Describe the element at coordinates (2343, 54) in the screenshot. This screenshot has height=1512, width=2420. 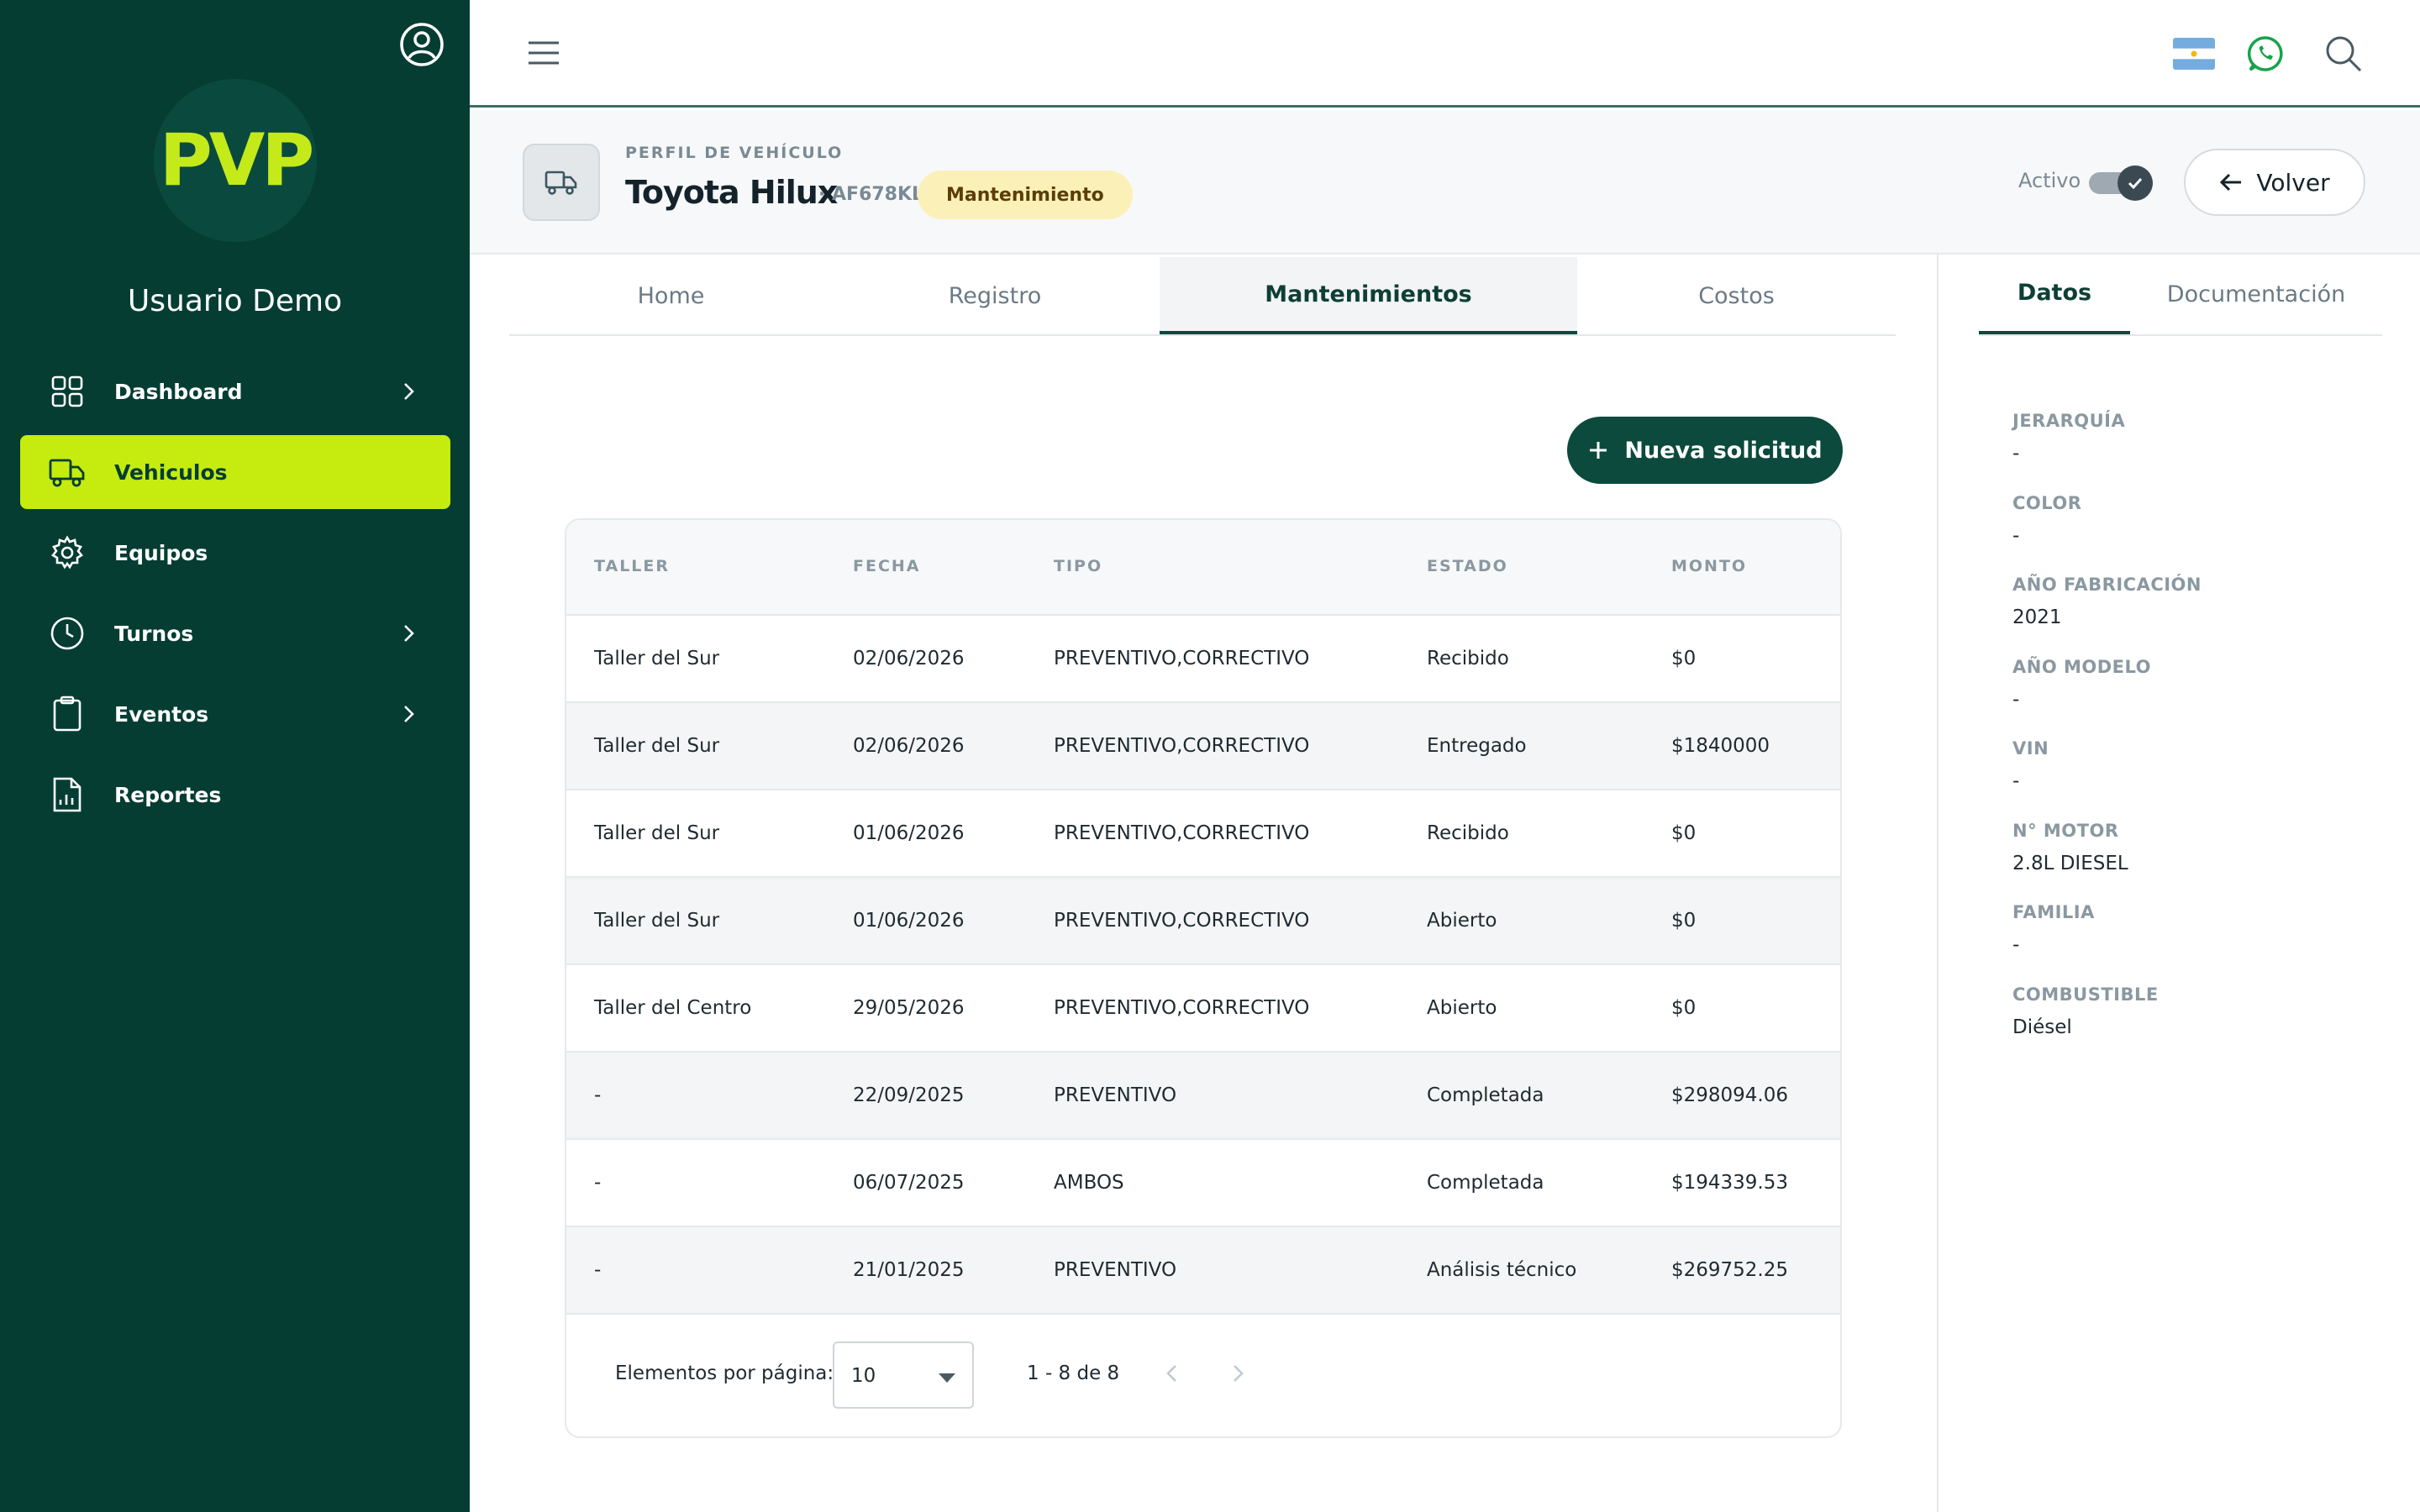
I see `search-icon` at that location.